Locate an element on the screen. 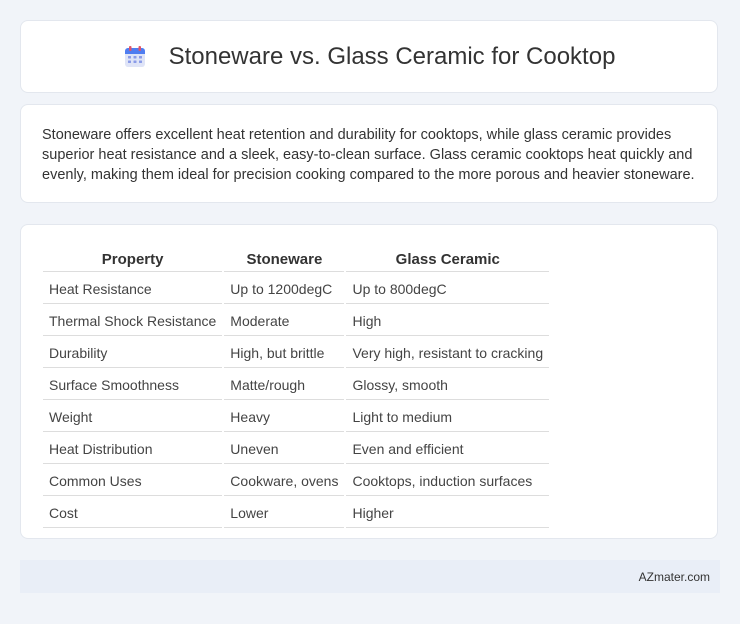 Image resolution: width=740 pixels, height=624 pixels. table-cell: Common Uses is located at coordinates (133, 481).